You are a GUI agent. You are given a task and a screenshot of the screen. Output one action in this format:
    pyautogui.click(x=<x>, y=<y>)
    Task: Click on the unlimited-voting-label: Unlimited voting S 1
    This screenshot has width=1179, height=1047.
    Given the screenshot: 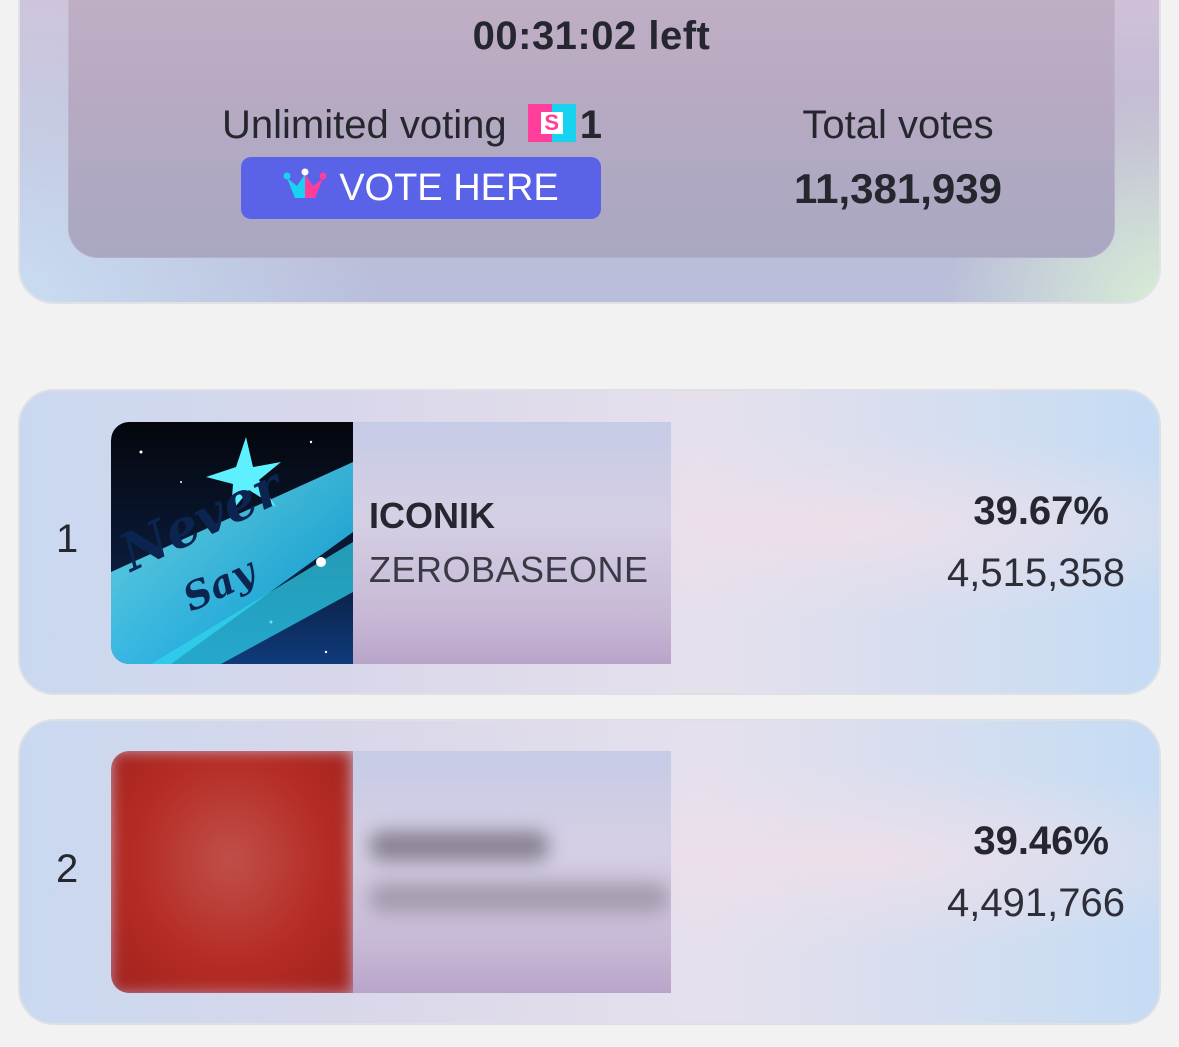 What is the action you would take?
    pyautogui.click(x=412, y=125)
    